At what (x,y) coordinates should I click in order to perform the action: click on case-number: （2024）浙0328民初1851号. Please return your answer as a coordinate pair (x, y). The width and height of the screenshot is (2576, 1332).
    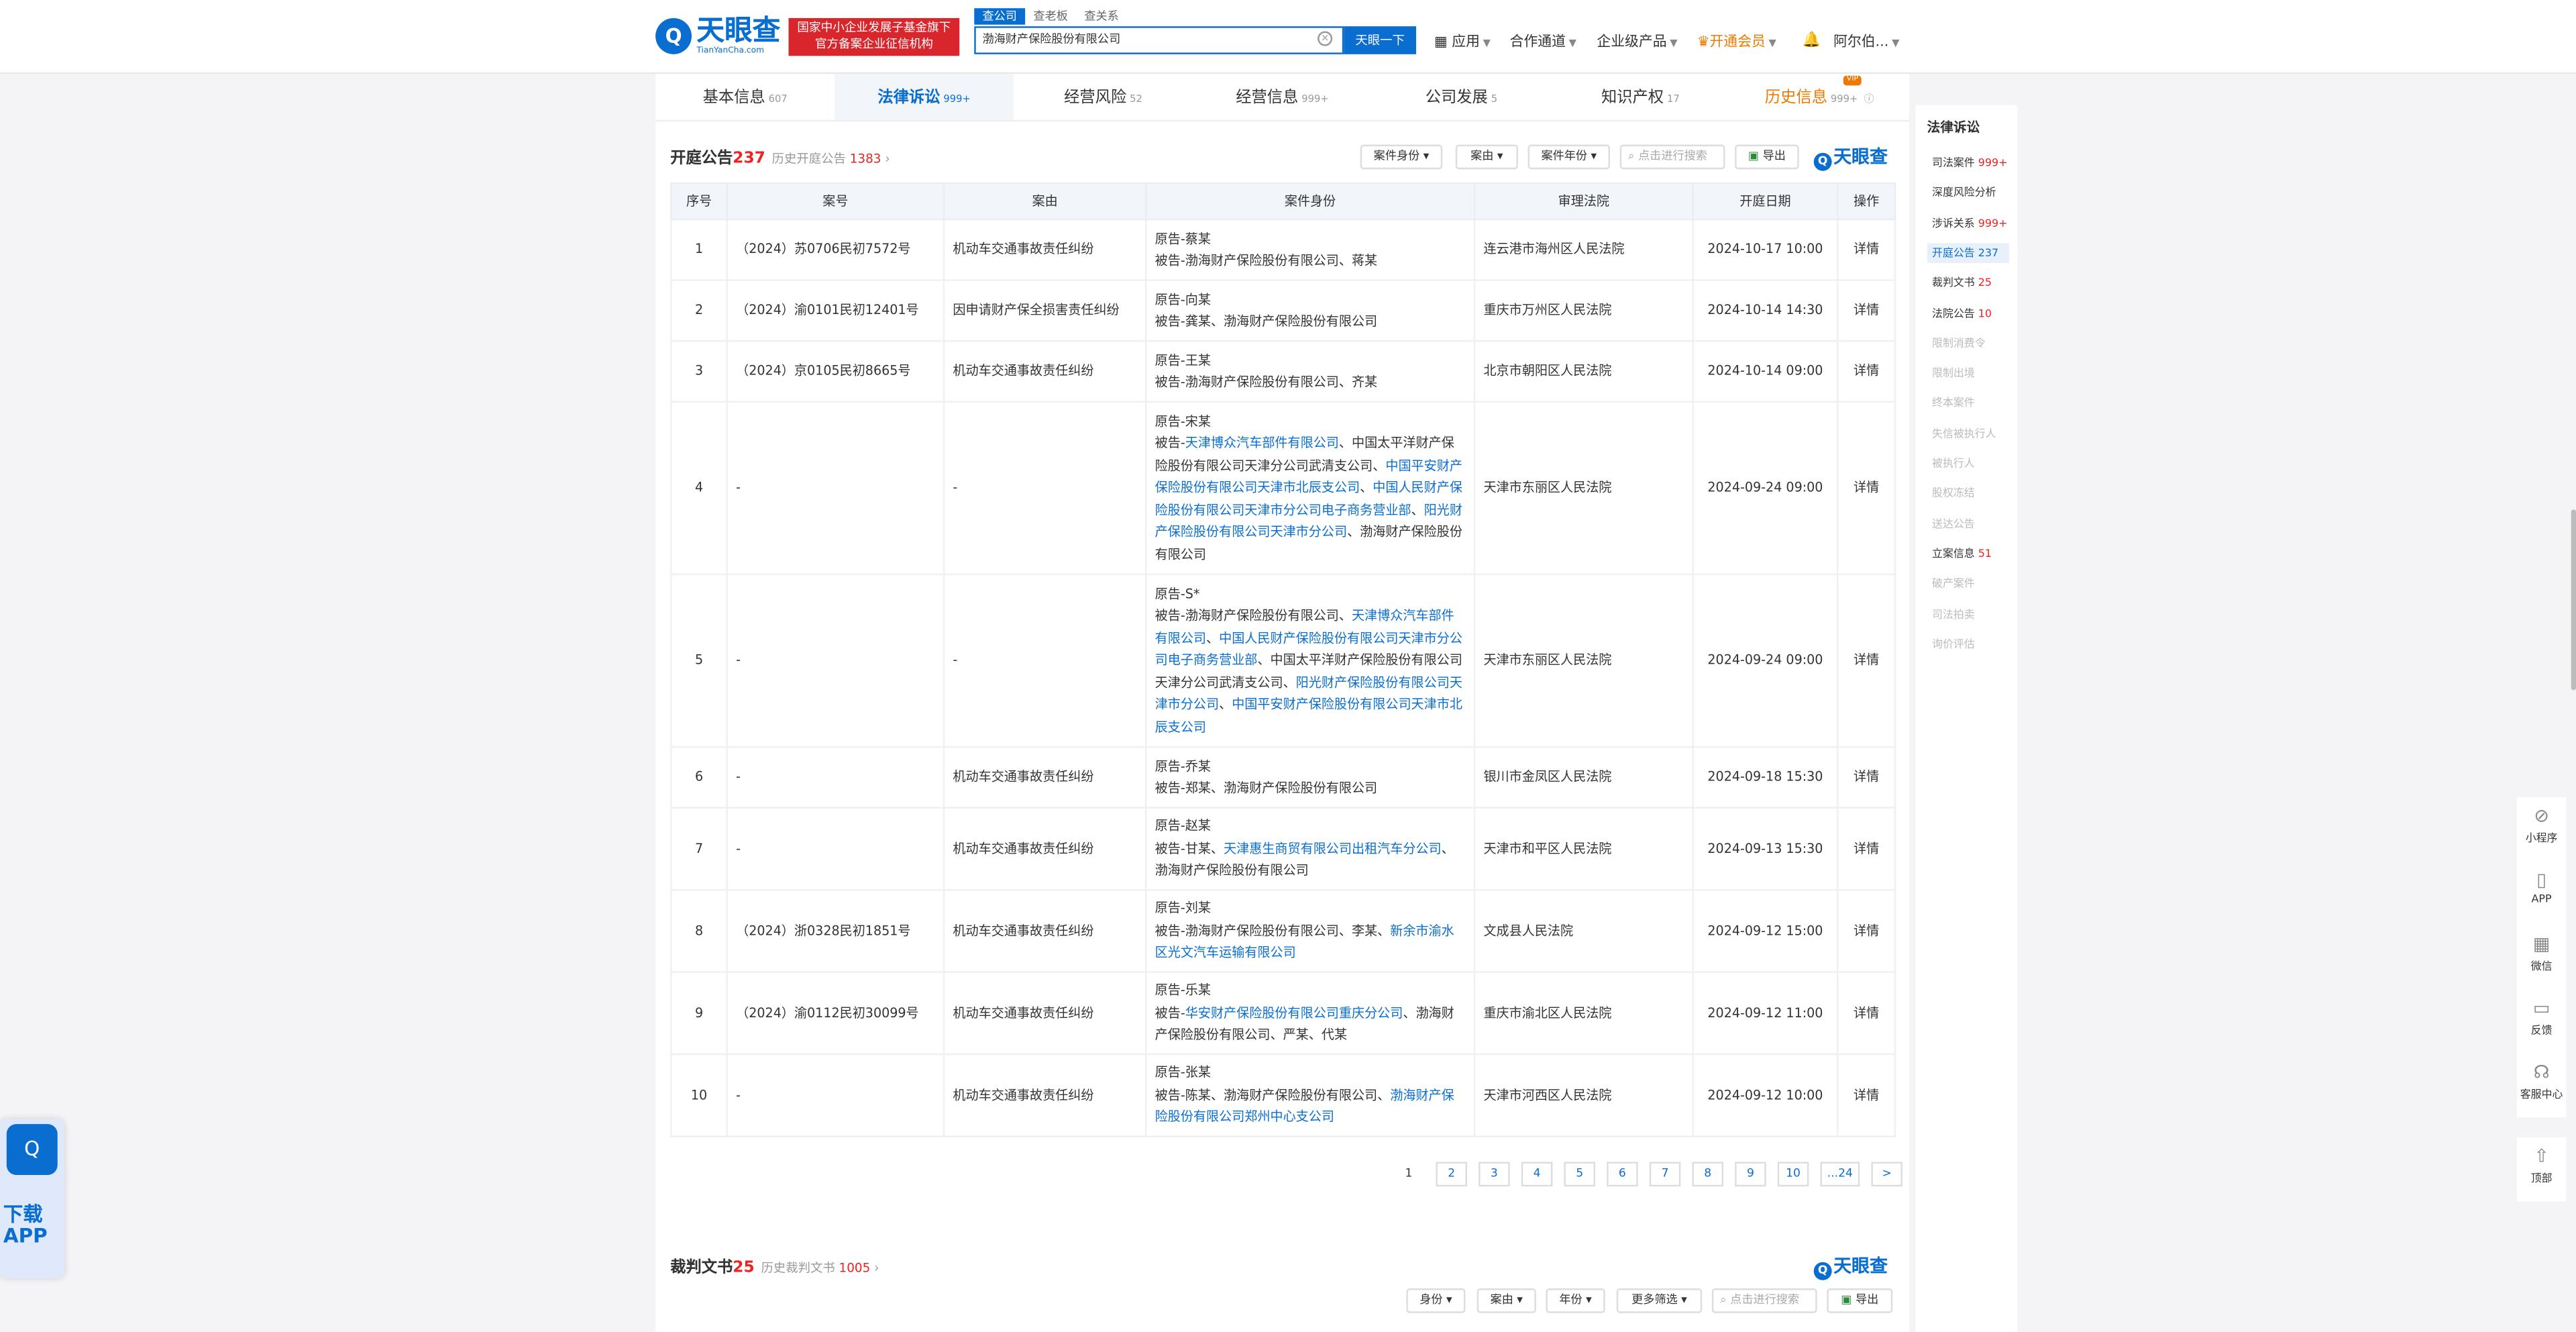
    Looking at the image, I should click on (835, 930).